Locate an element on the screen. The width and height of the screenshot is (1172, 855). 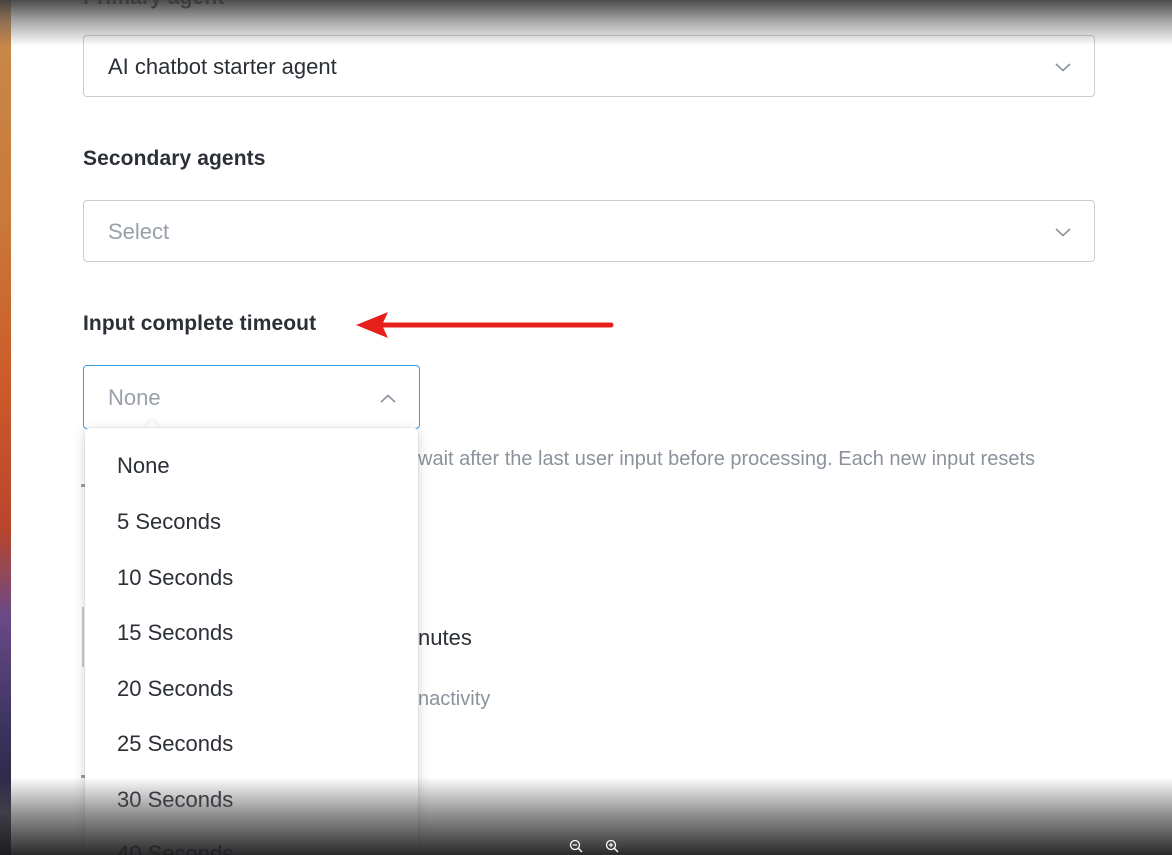
dropdown-option: 25 Seconds is located at coordinates (251, 744).